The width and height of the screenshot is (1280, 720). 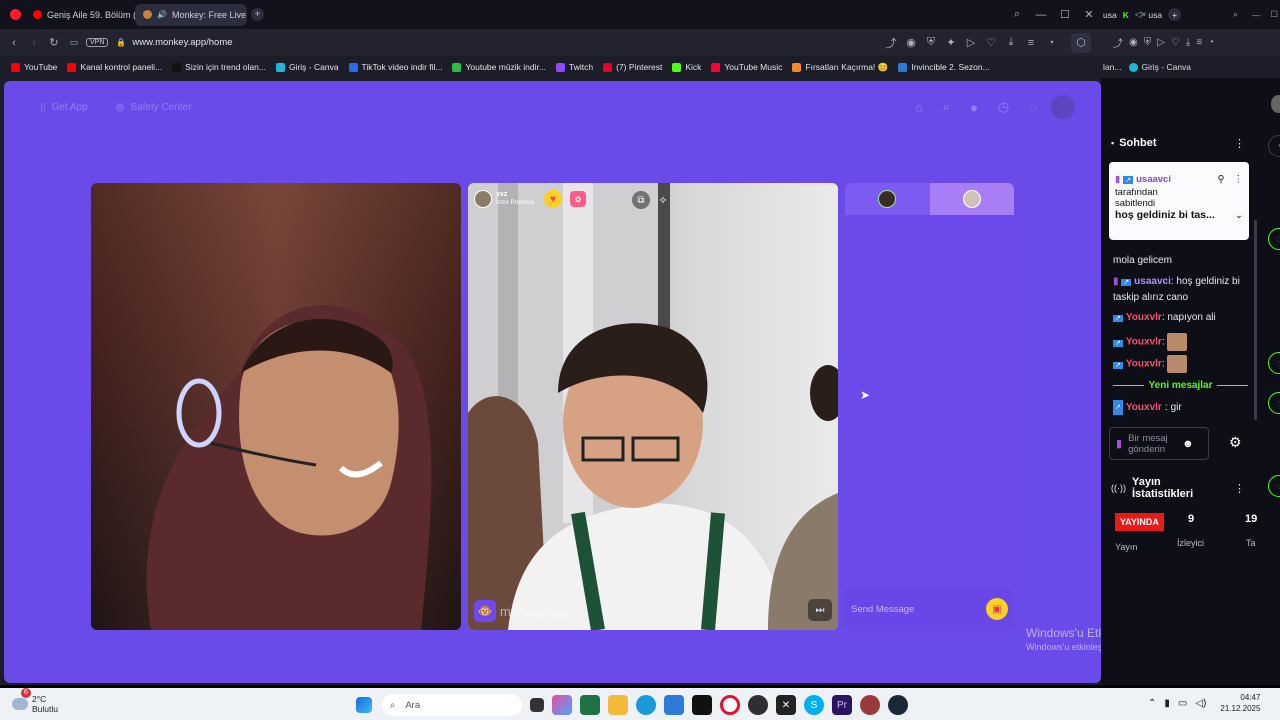 What do you see at coordinates (870, 705) in the screenshot?
I see `app-icon` at bounding box center [870, 705].